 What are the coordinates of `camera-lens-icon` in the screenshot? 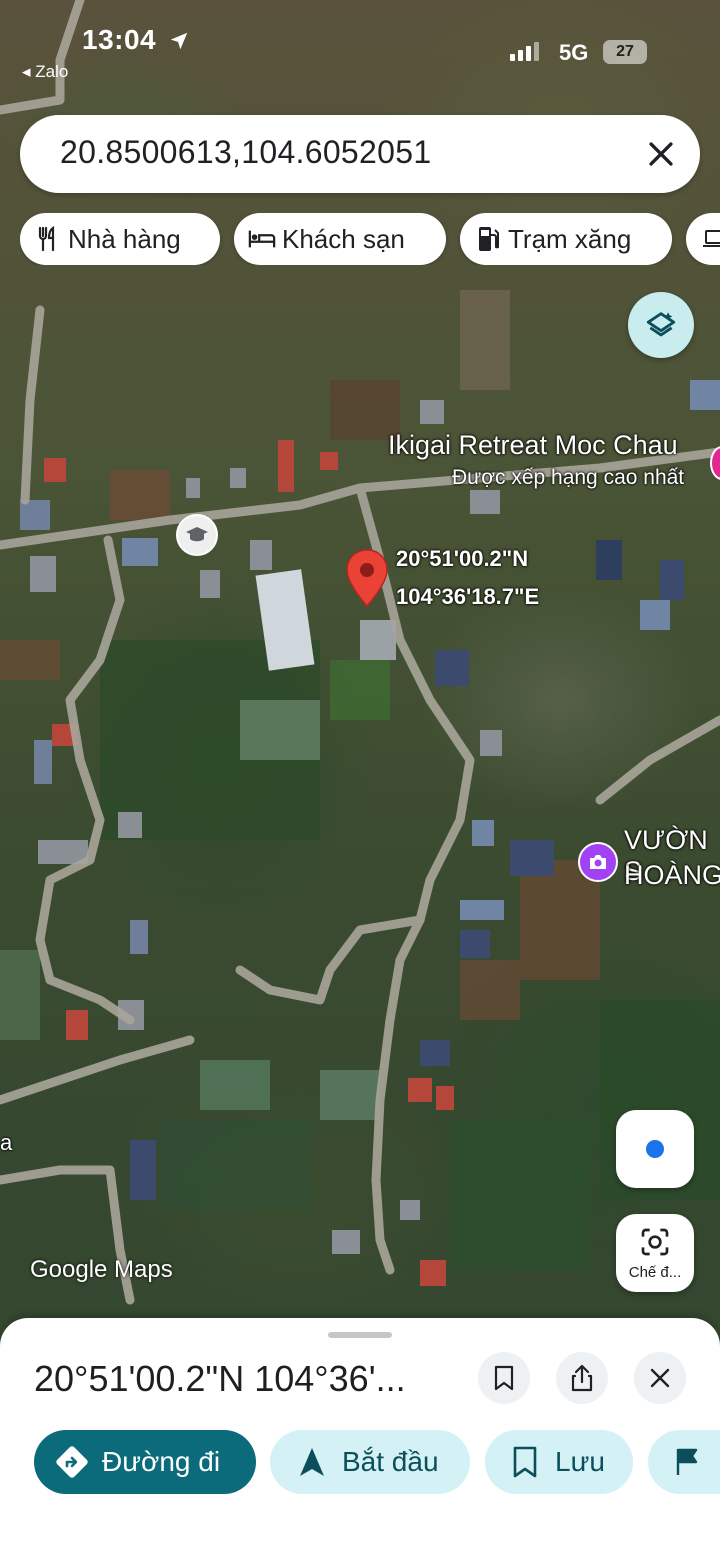 It's located at (655, 1242).